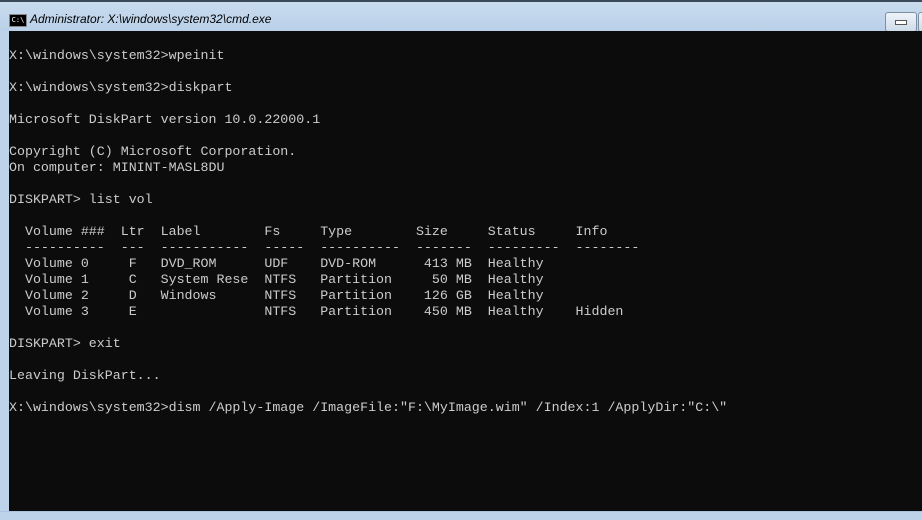 The image size is (922, 520). Describe the element at coordinates (117, 167) in the screenshot. I see `console-line: On computer: MININT-MASL8DU` at that location.